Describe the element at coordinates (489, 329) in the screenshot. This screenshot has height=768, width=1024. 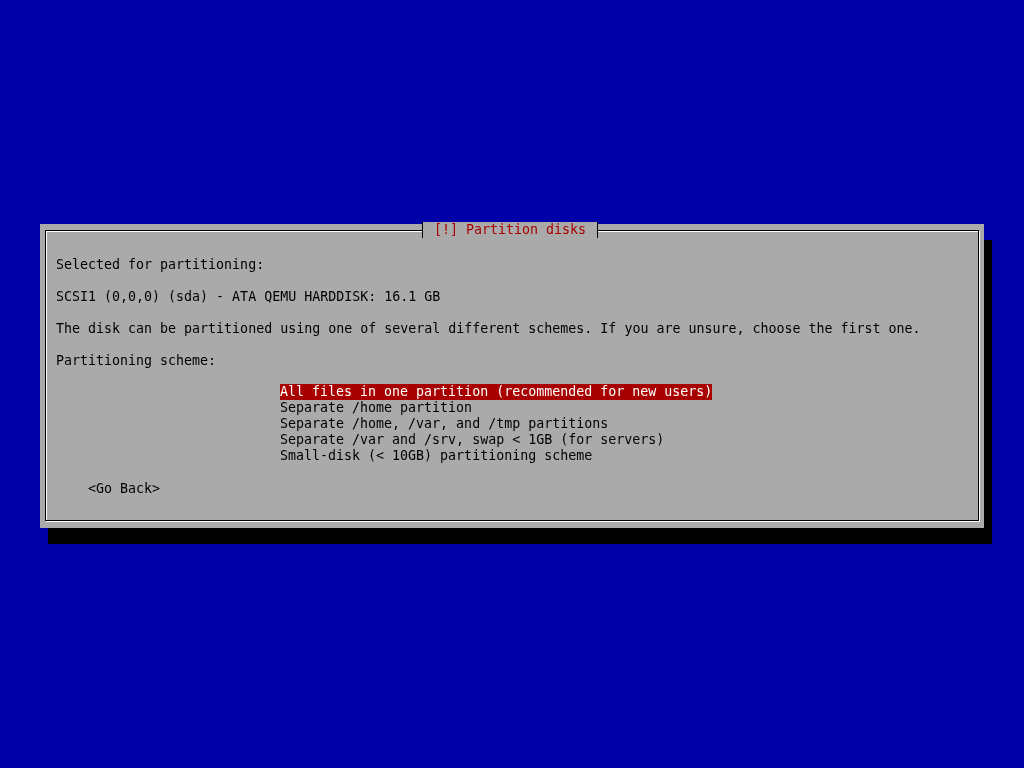
I see `dialog-text: The disk can be partitioned using one of several different schemes. If you are unsure, choose the first one.` at that location.